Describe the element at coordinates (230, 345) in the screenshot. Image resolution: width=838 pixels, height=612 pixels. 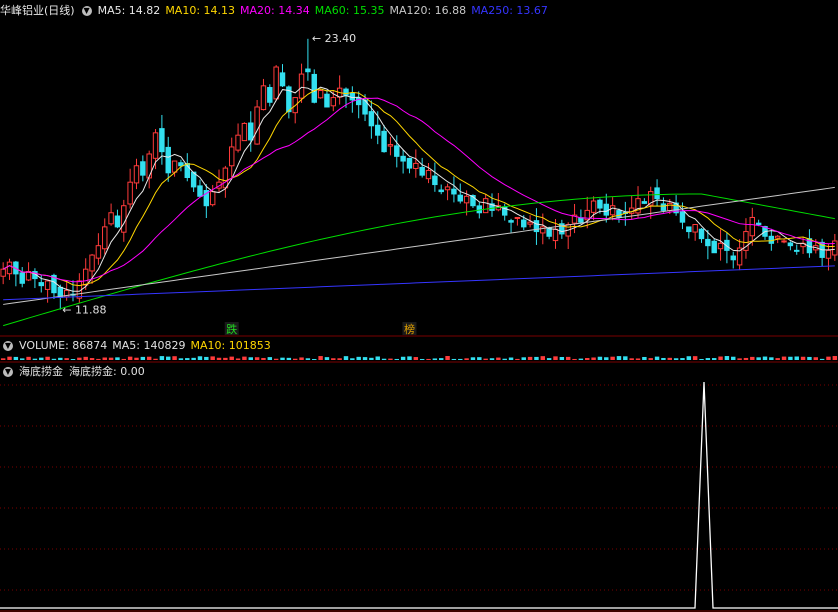
I see `volume-legend-item-2: MA10: 101853` at that location.